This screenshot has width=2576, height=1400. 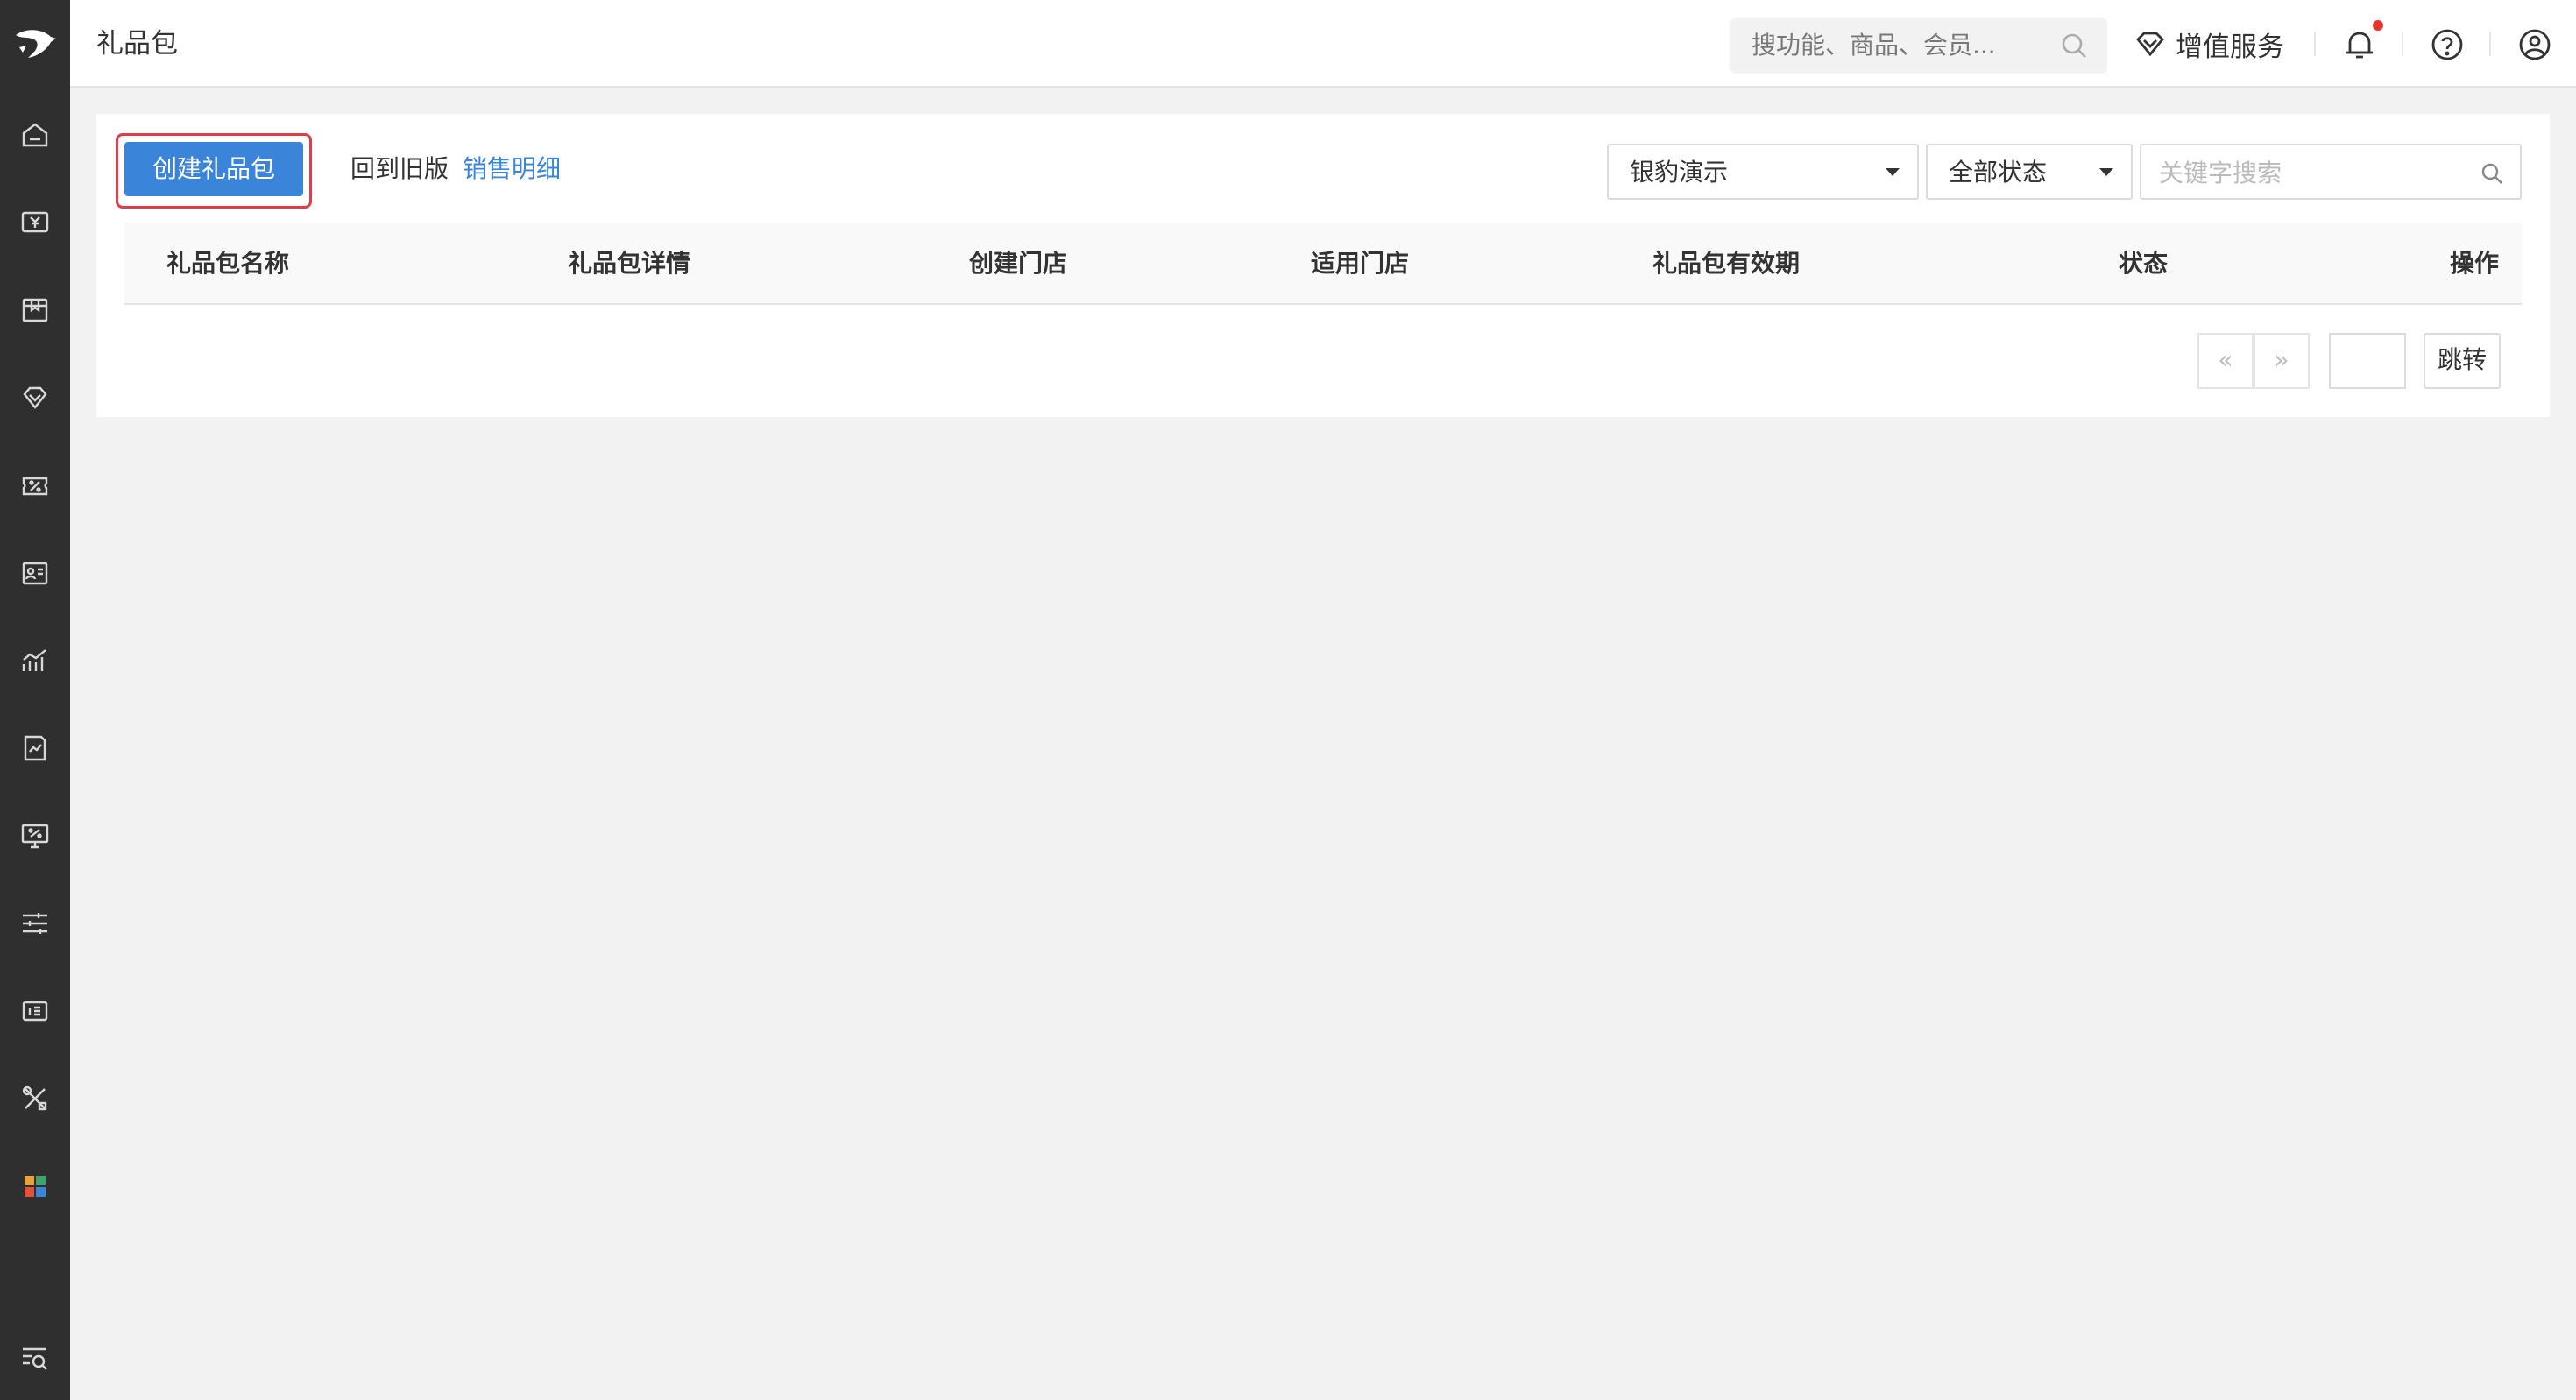 I want to click on create-gift-package-button: 创建礼品包, so click(x=213, y=169).